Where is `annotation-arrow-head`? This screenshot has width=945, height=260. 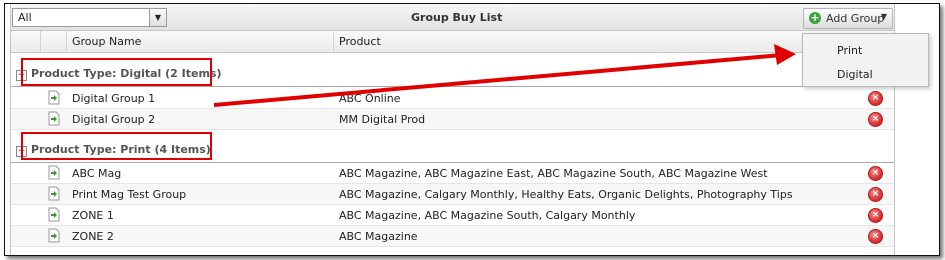 annotation-arrow-head is located at coordinates (785, 54).